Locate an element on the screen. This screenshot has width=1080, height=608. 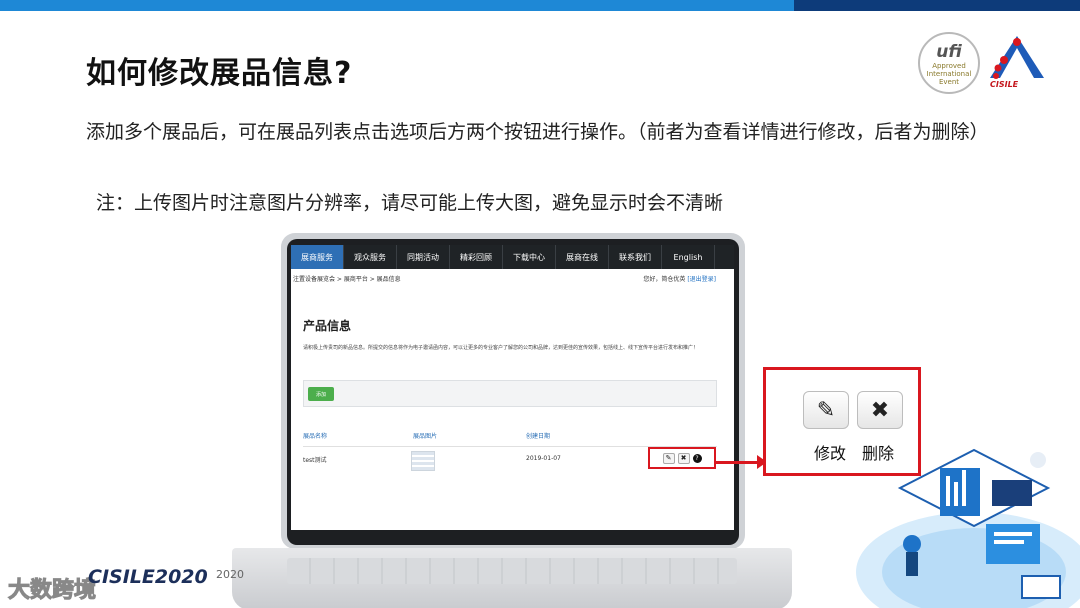
column-header-image: 展品图片 is located at coordinates (425, 436).